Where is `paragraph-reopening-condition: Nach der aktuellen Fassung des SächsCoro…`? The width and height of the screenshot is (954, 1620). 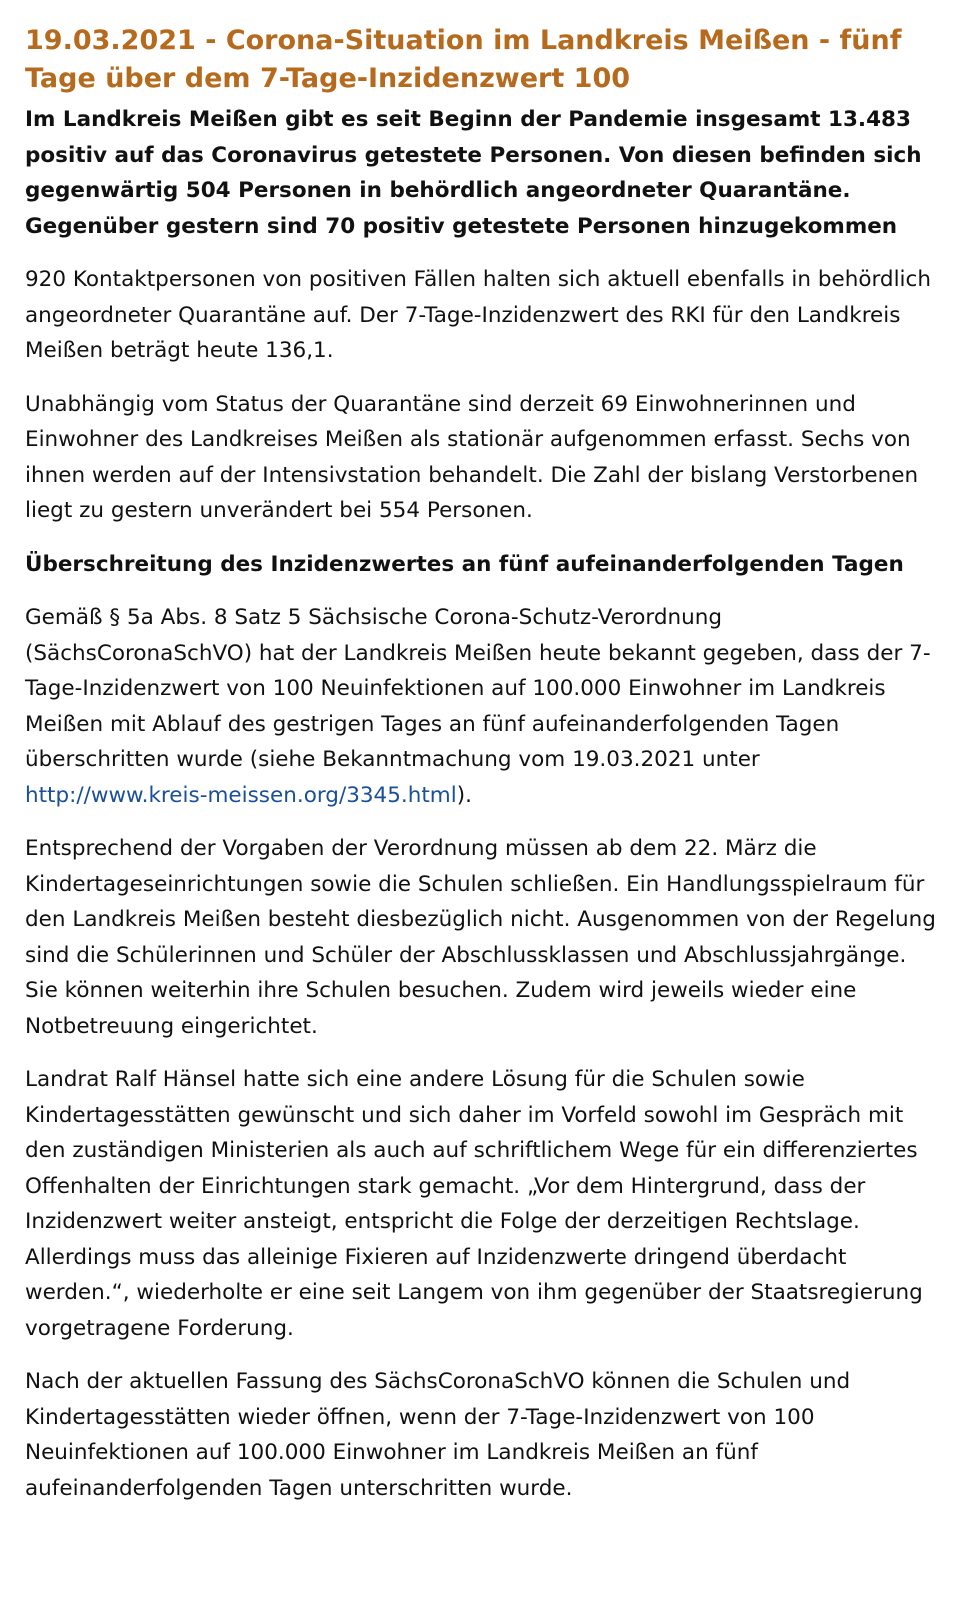 paragraph-reopening-condition: Nach der aktuellen Fassung des SächsCoro… is located at coordinates (438, 1435).